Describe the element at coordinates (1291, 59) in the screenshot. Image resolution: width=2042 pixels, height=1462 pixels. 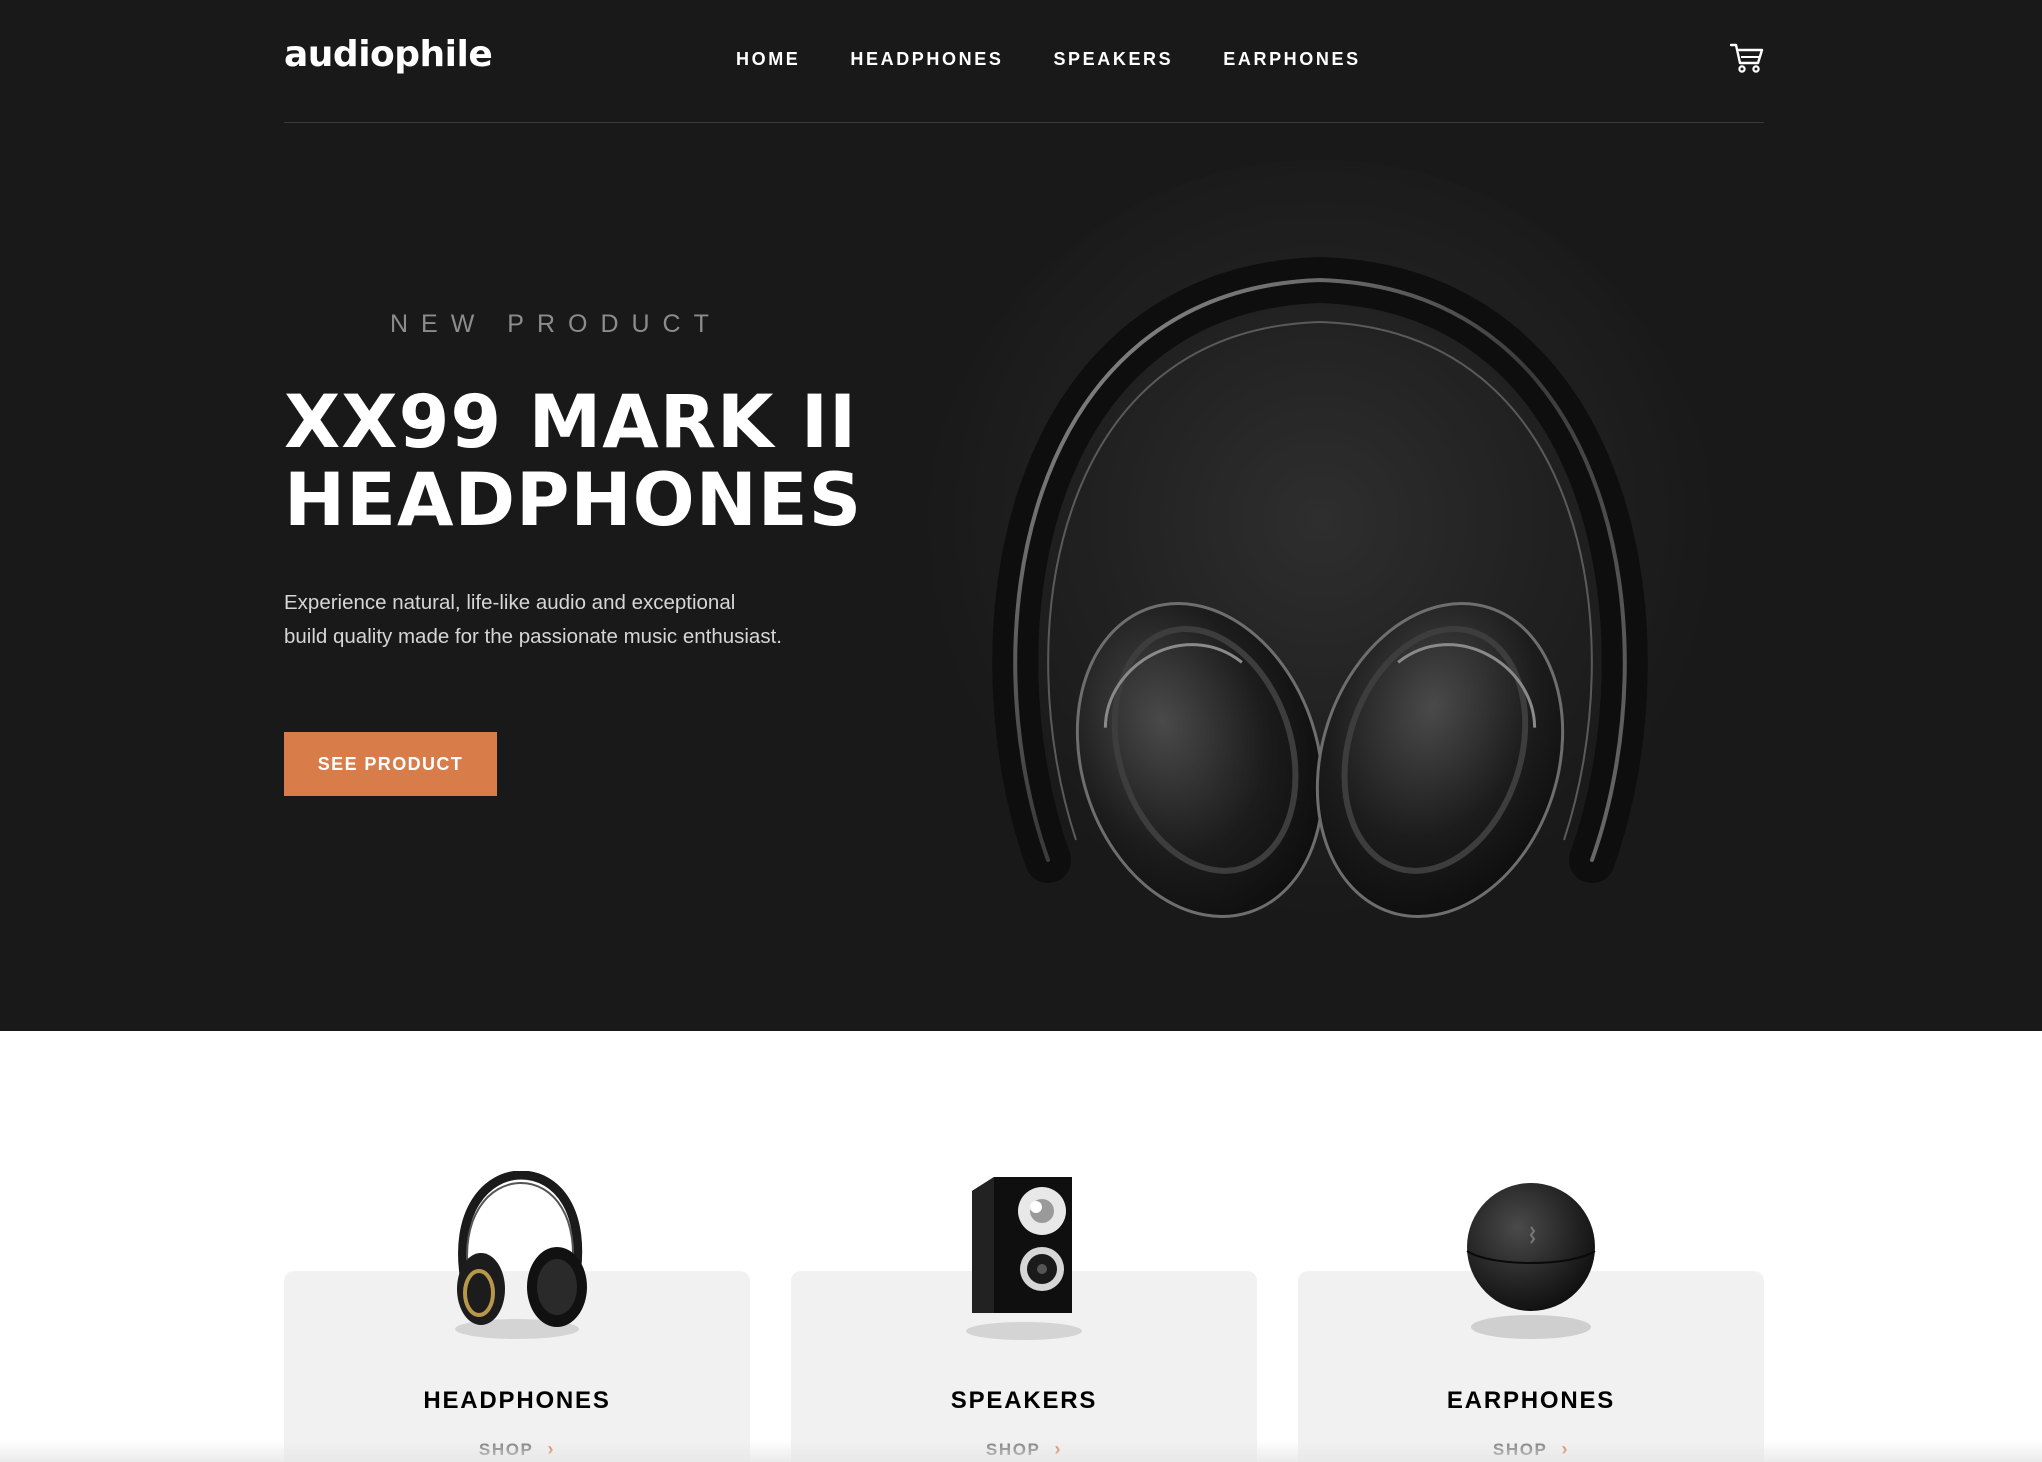
I see `nav-earphones: EARPHONES` at that location.